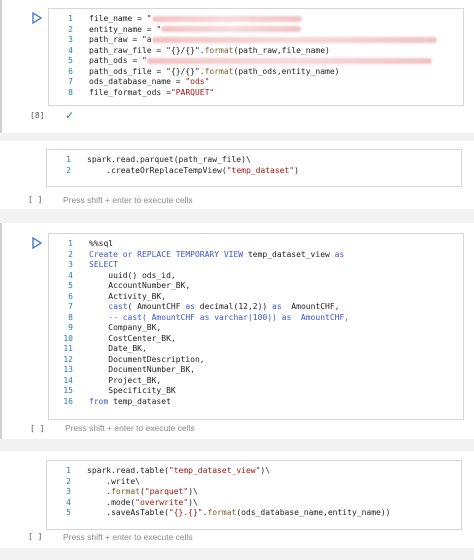 The height and width of the screenshot is (560, 474). I want to click on code-token: .createOrReplaceTempView(, so click(157, 170).